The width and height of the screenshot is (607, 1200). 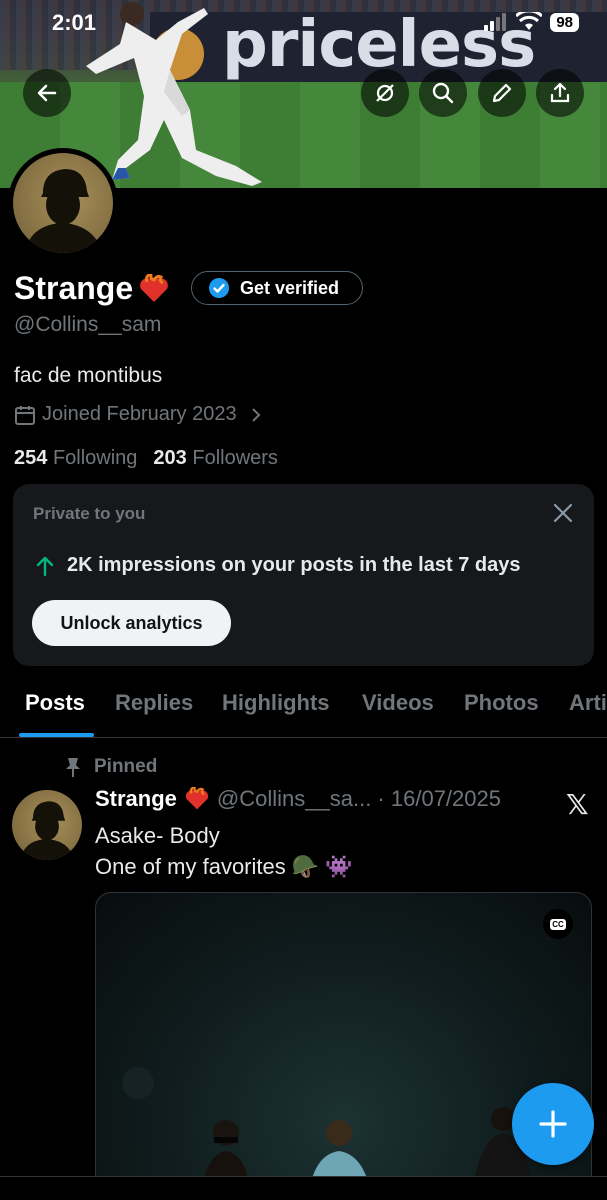 What do you see at coordinates (501, 703) in the screenshot?
I see `tab-photos: Photos` at bounding box center [501, 703].